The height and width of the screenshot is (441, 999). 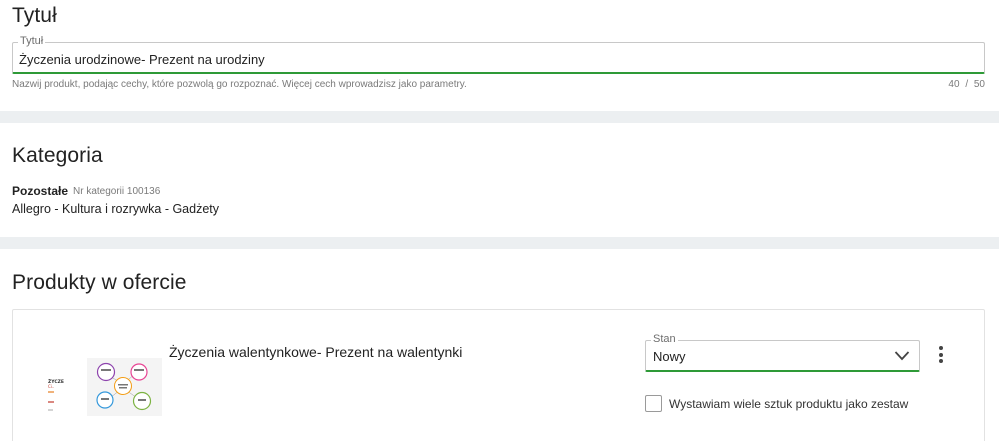 I want to click on title-field-legend: Tytuł, so click(x=32, y=41).